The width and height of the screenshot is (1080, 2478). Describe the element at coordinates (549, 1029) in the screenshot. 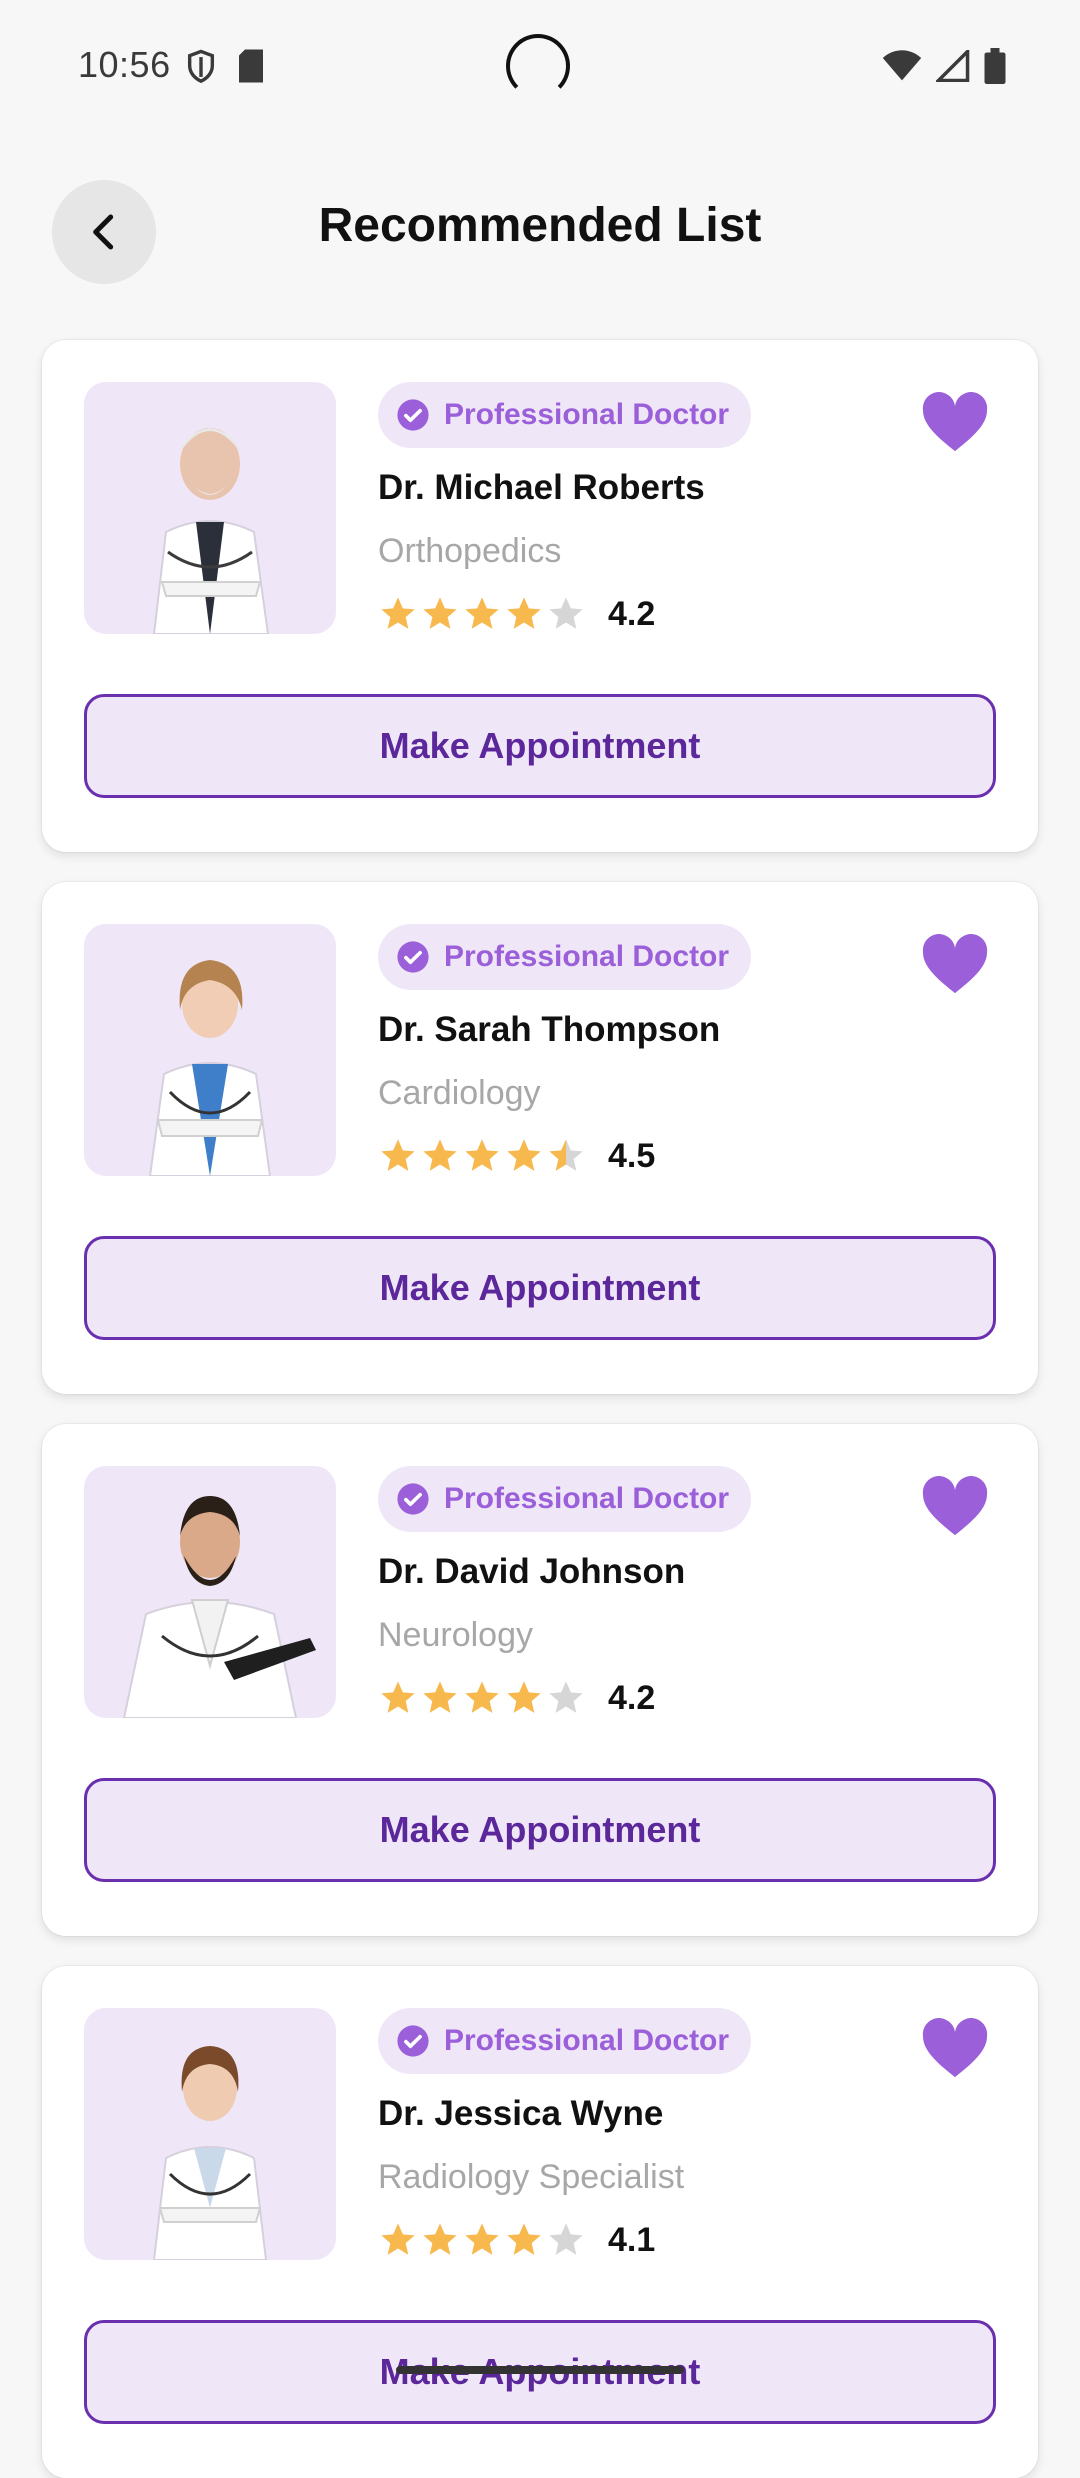

I see `doctor-name: Dr. Sarah Thompson` at that location.